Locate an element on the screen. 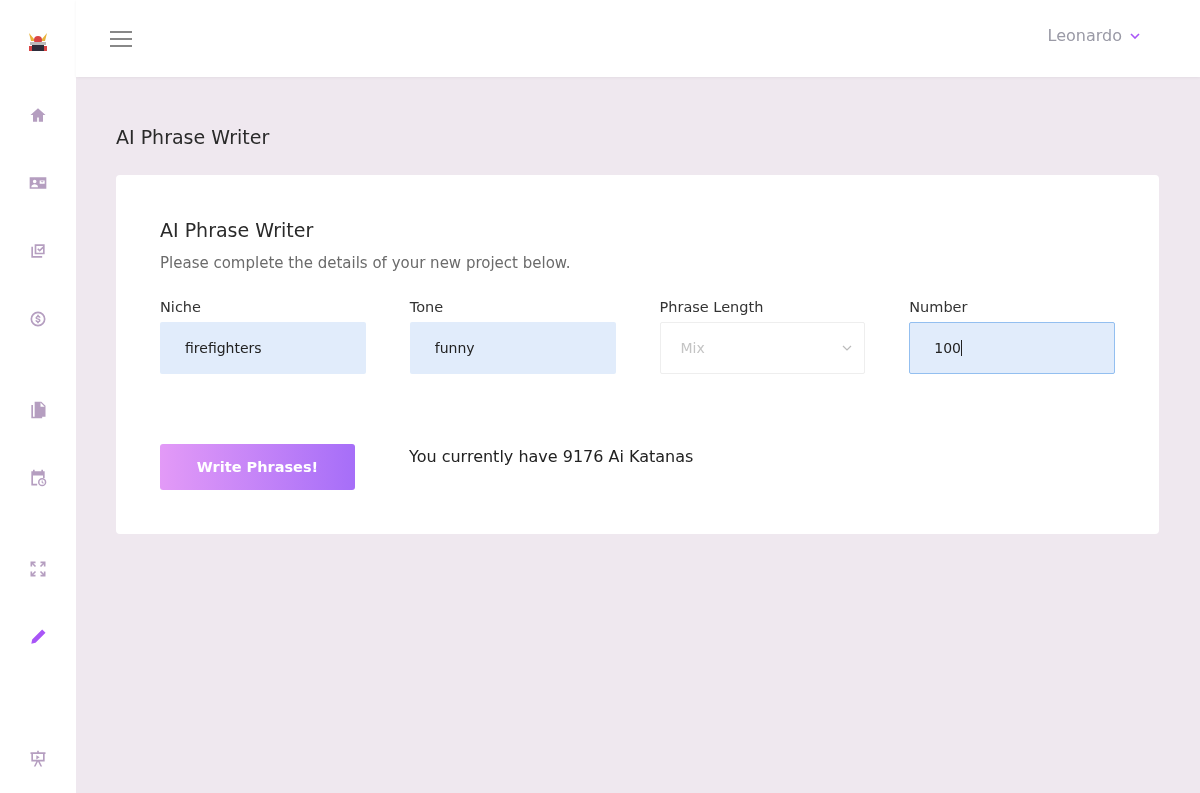 The height and width of the screenshot is (793, 1200). field-label: Tone is located at coordinates (427, 307).